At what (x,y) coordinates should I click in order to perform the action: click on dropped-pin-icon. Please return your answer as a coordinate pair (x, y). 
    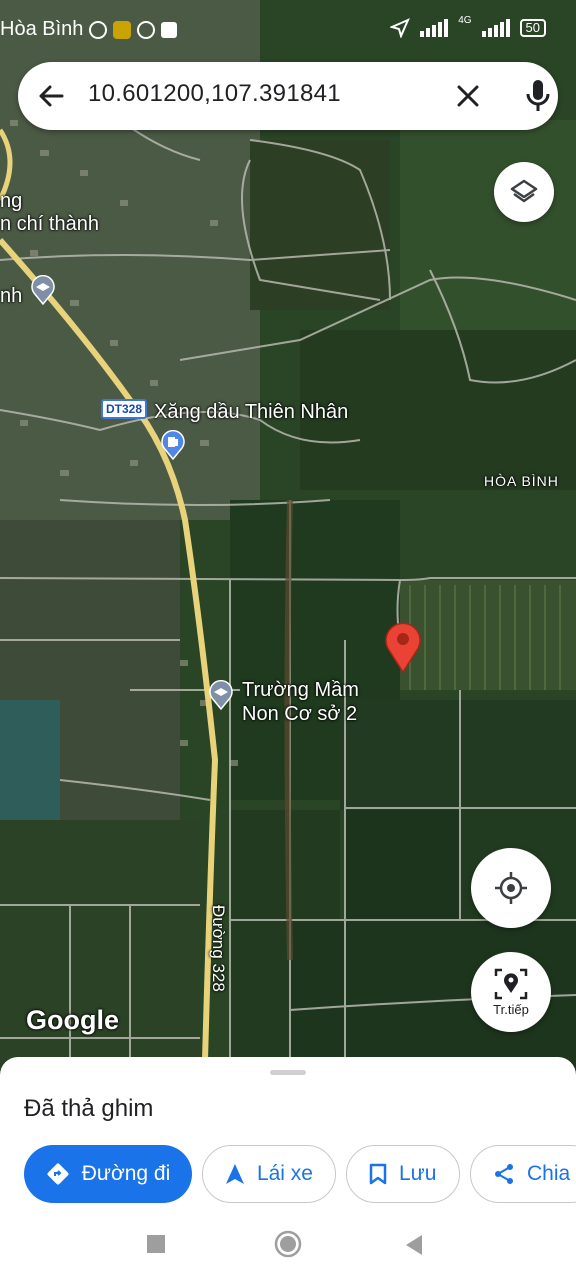
    Looking at the image, I should click on (403, 647).